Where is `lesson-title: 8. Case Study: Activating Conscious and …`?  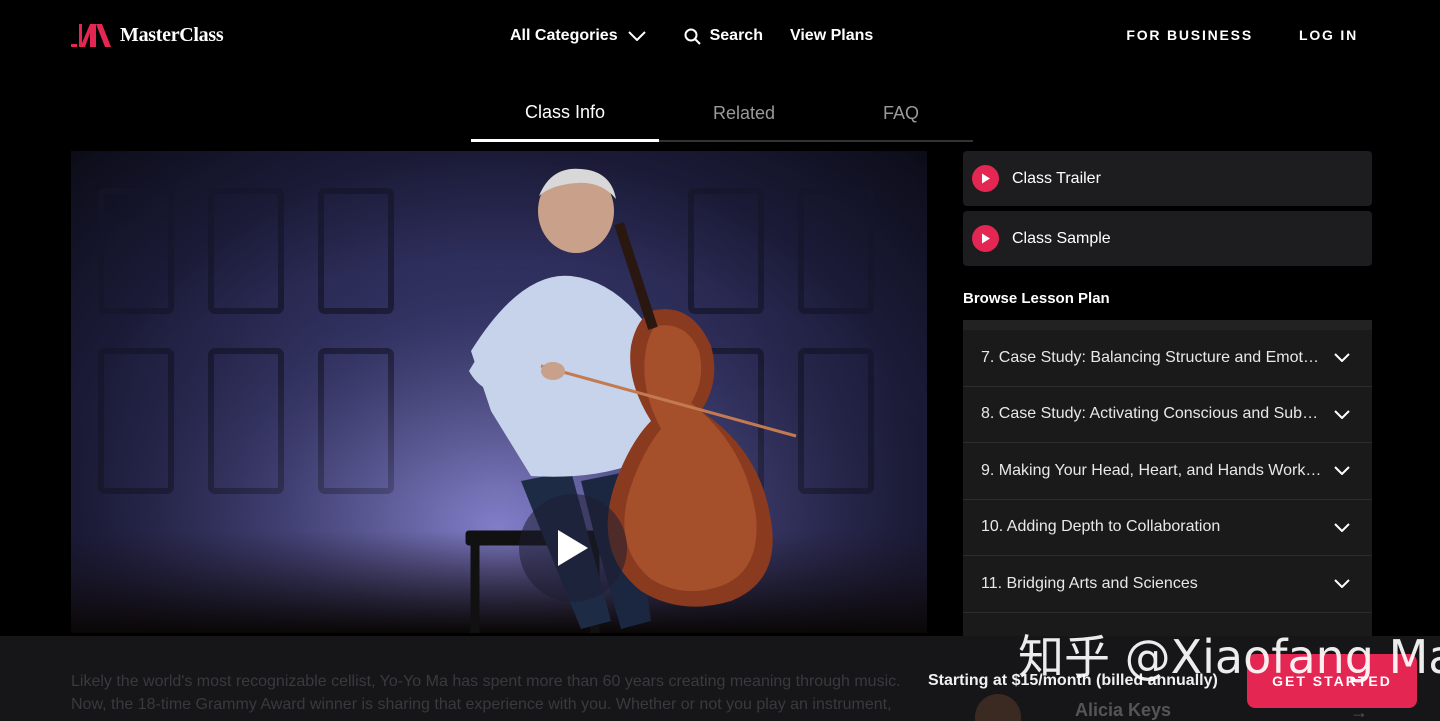 lesson-title: 8. Case Study: Activating Conscious and … is located at coordinates (1151, 414).